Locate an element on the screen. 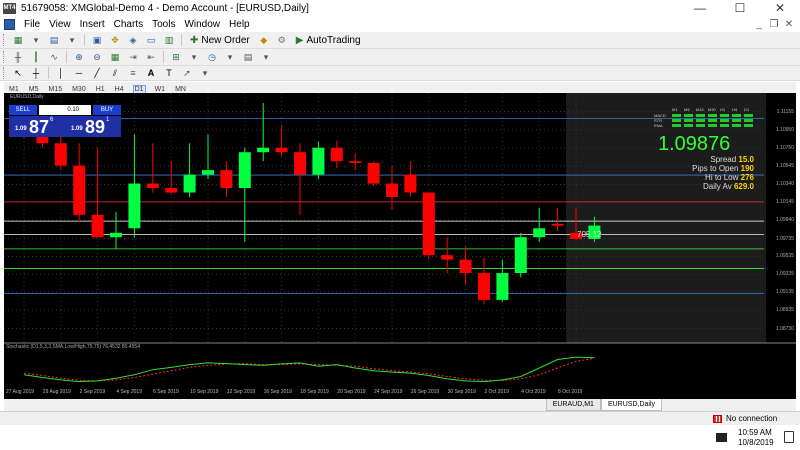 The image size is (800, 450). arrows-icon: ➚ is located at coordinates (187, 73).